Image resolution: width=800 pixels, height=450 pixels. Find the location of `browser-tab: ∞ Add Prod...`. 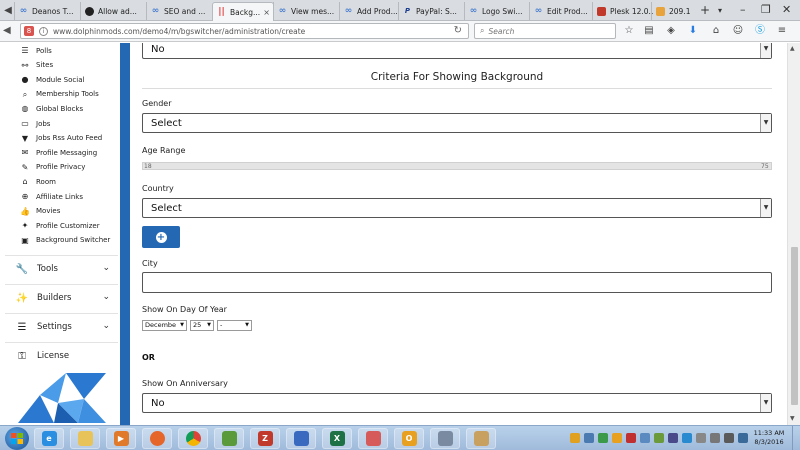

browser-tab: ∞ Add Prod... is located at coordinates (370, 11).